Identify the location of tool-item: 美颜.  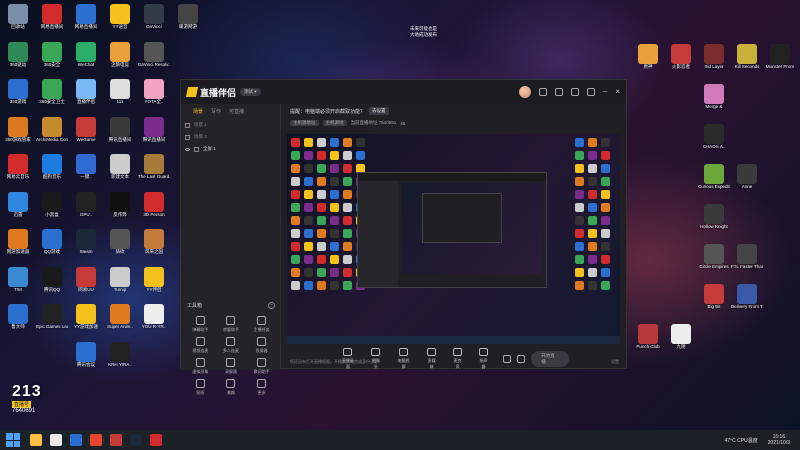
(231, 387).